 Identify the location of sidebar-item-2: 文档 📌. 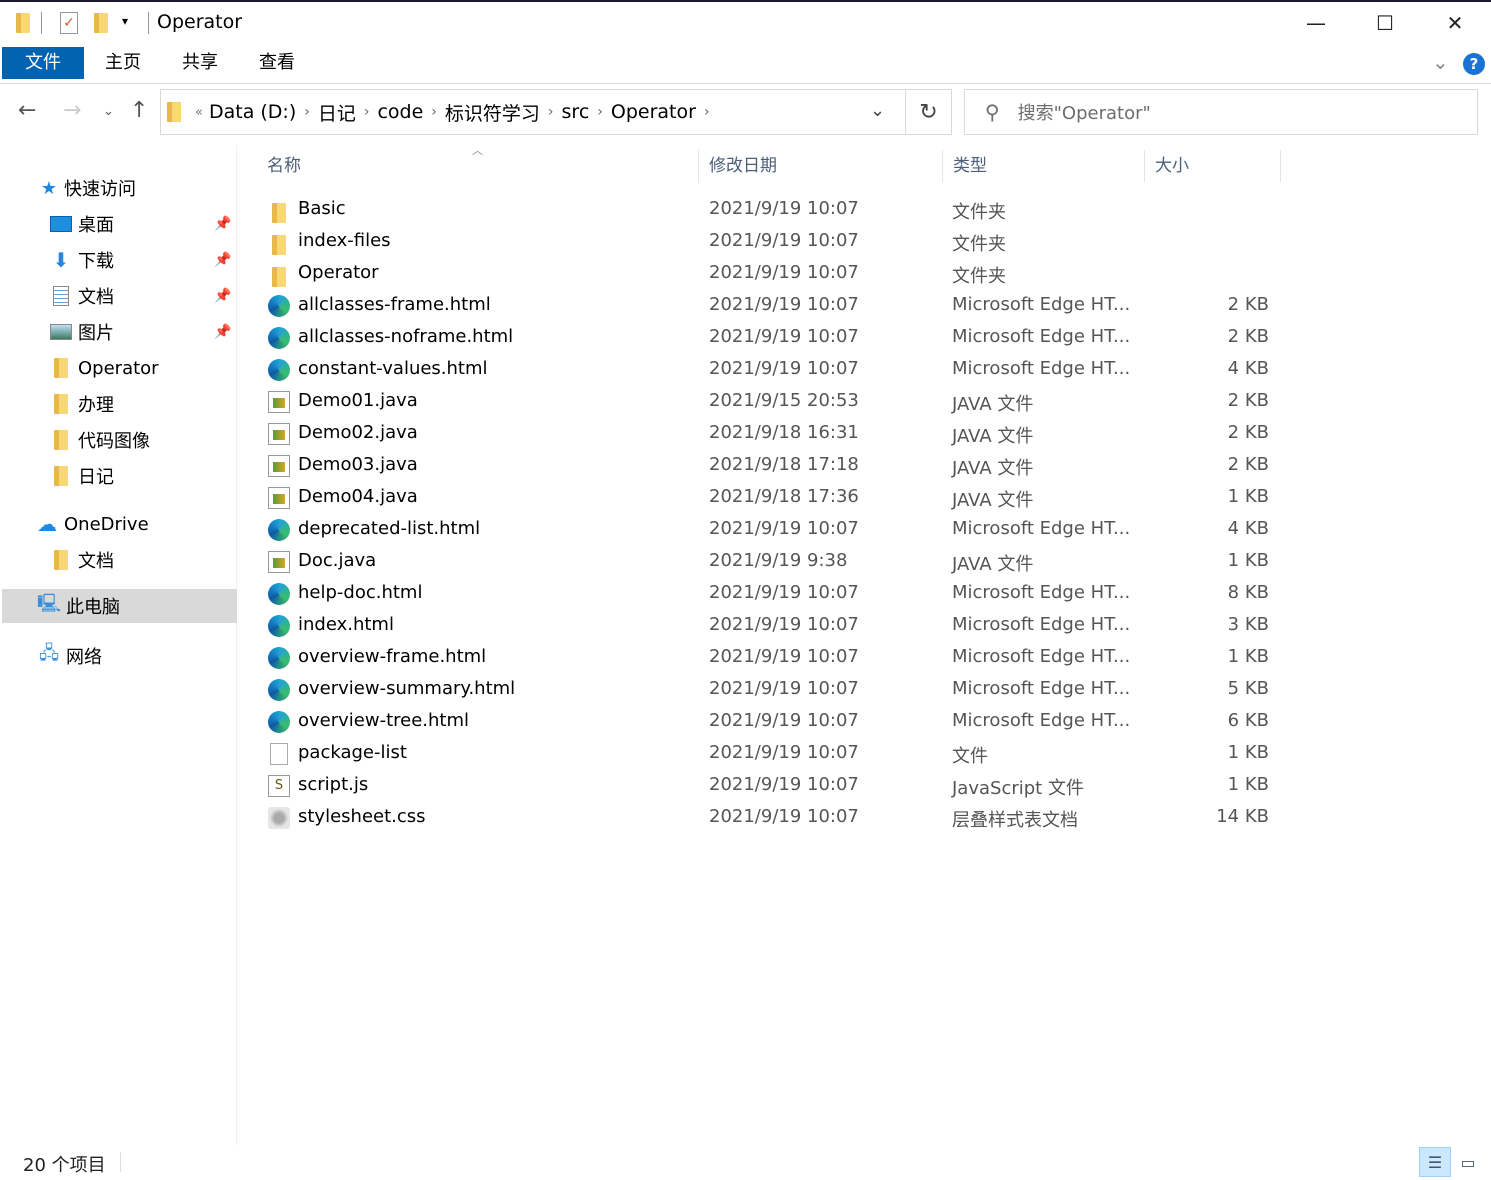
(167, 296).